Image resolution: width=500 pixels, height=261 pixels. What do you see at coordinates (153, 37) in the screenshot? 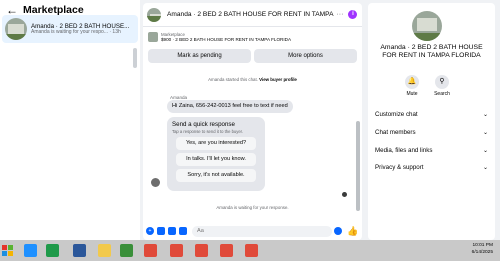
I see `listing-thumbnail` at bounding box center [153, 37].